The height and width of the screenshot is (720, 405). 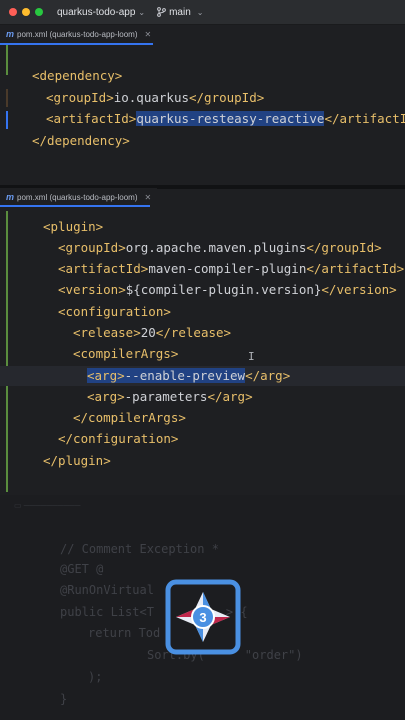 I want to click on logo-badge-number: 3, so click(x=202, y=617).